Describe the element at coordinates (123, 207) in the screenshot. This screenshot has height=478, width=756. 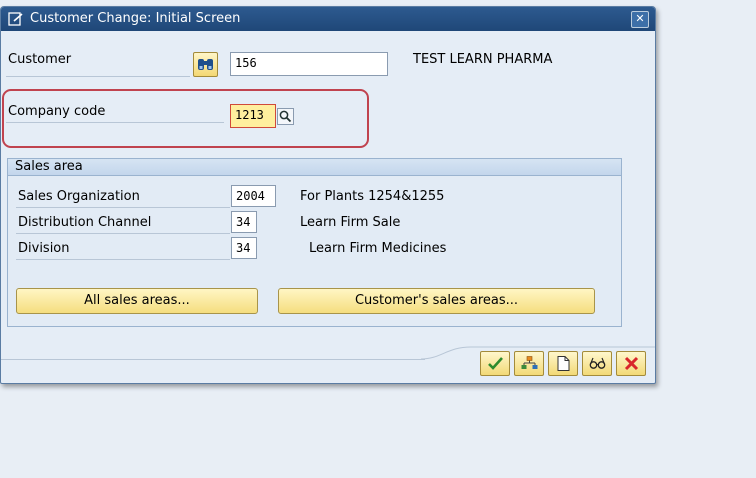
I see `sales-organization-underline` at that location.